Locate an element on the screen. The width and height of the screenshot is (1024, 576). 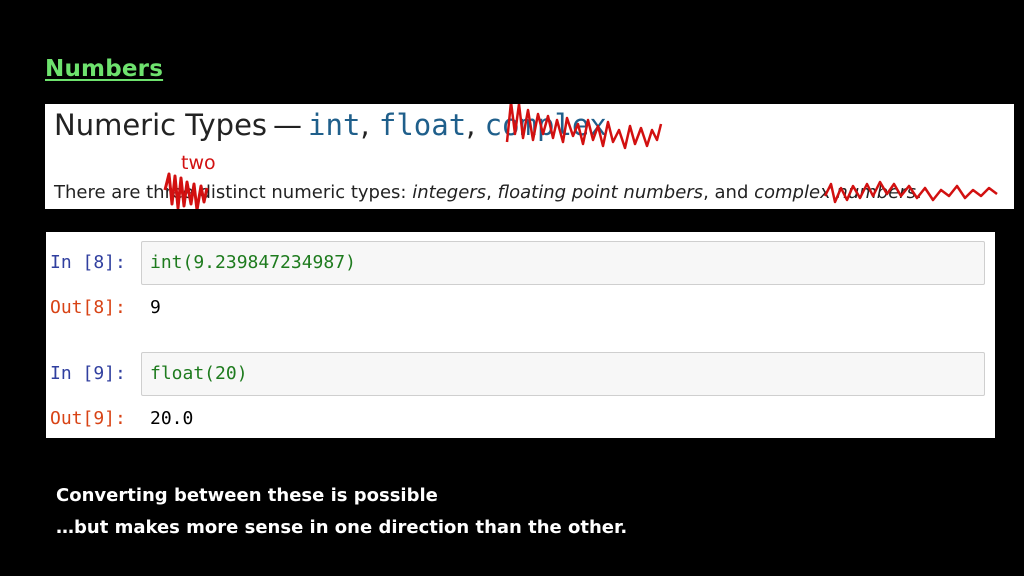
notebook-output-row: Out[9]: 20.0 is located at coordinates (520, 419).